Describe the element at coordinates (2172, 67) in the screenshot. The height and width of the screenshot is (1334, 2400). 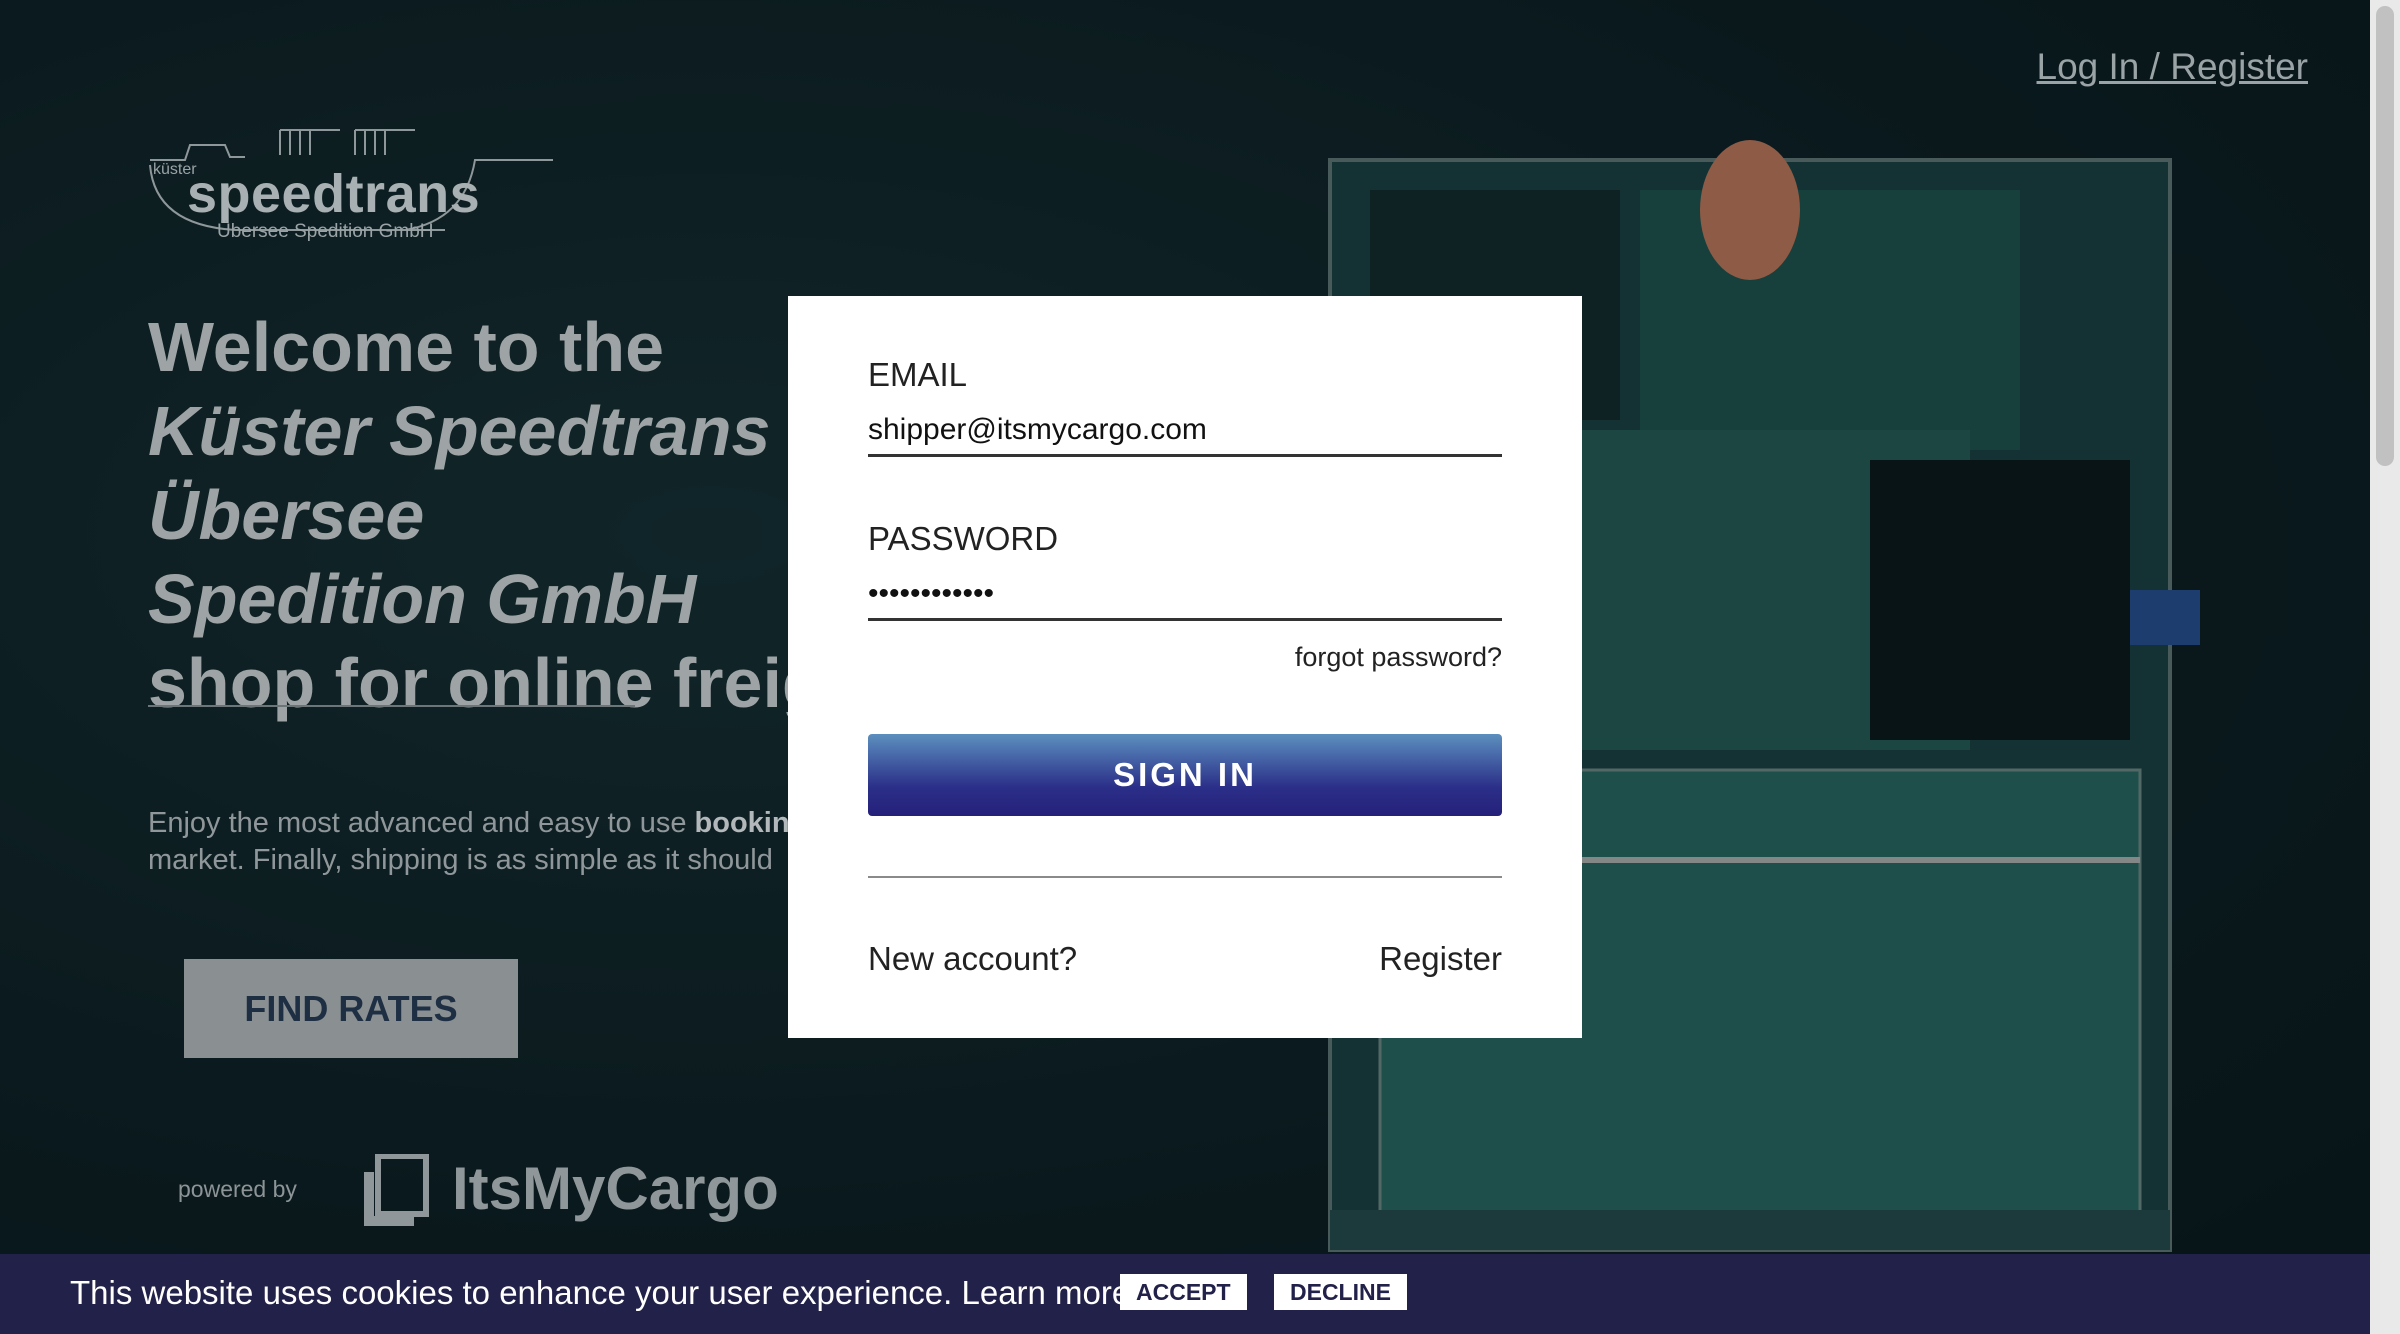
I see `login-register-link: Log In / Register` at that location.